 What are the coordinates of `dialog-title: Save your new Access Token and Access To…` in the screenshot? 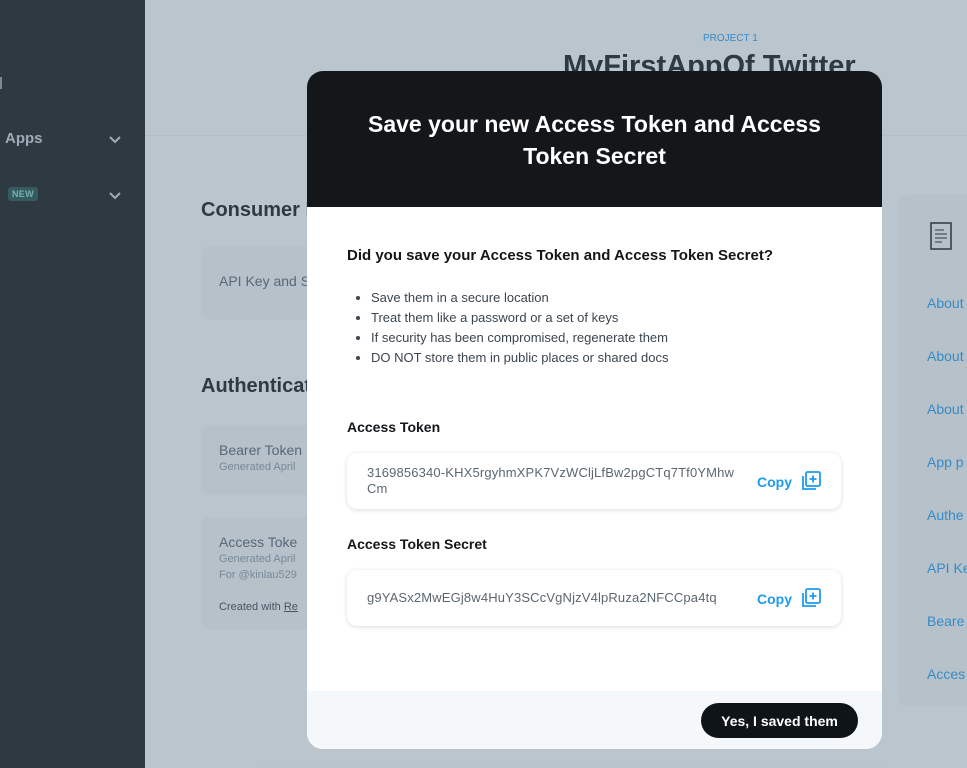 It's located at (594, 140).